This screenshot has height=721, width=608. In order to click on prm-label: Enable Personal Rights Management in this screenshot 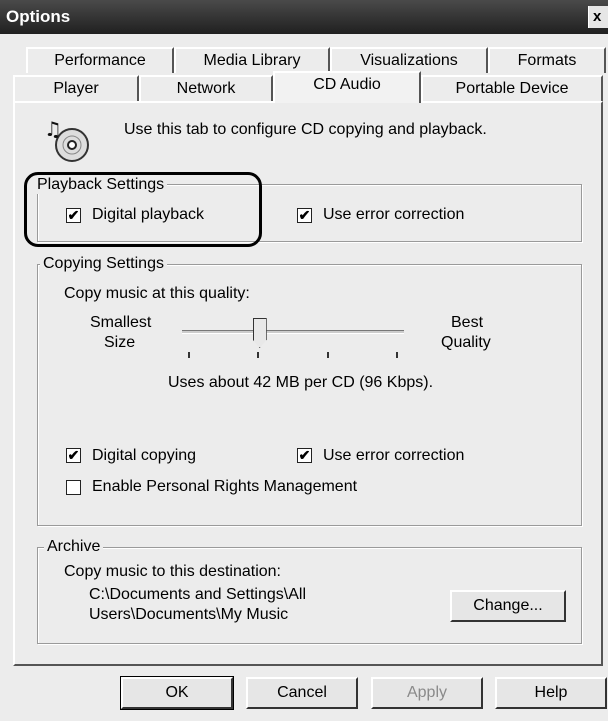, I will do `click(224, 487)`.